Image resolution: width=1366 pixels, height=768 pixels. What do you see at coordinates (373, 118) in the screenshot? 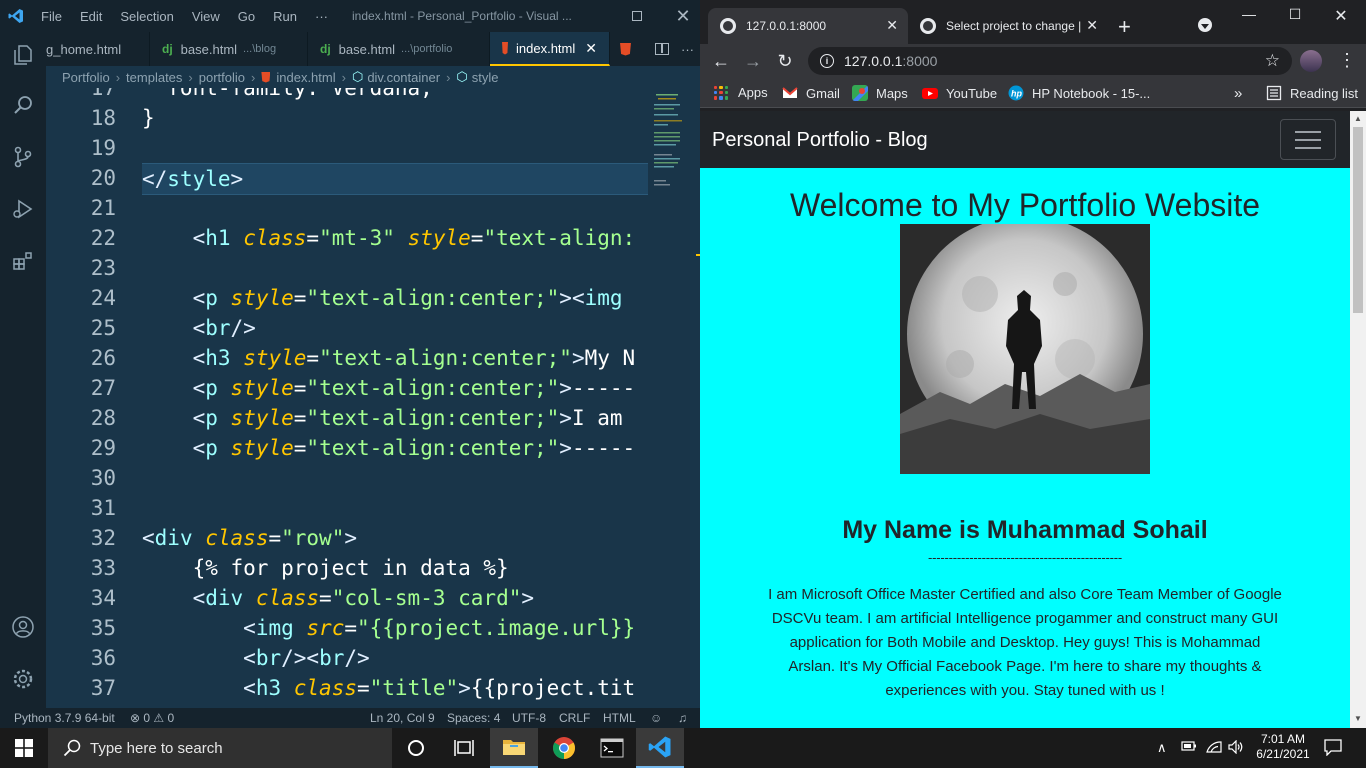
I see `code-line: 18}` at bounding box center [373, 118].